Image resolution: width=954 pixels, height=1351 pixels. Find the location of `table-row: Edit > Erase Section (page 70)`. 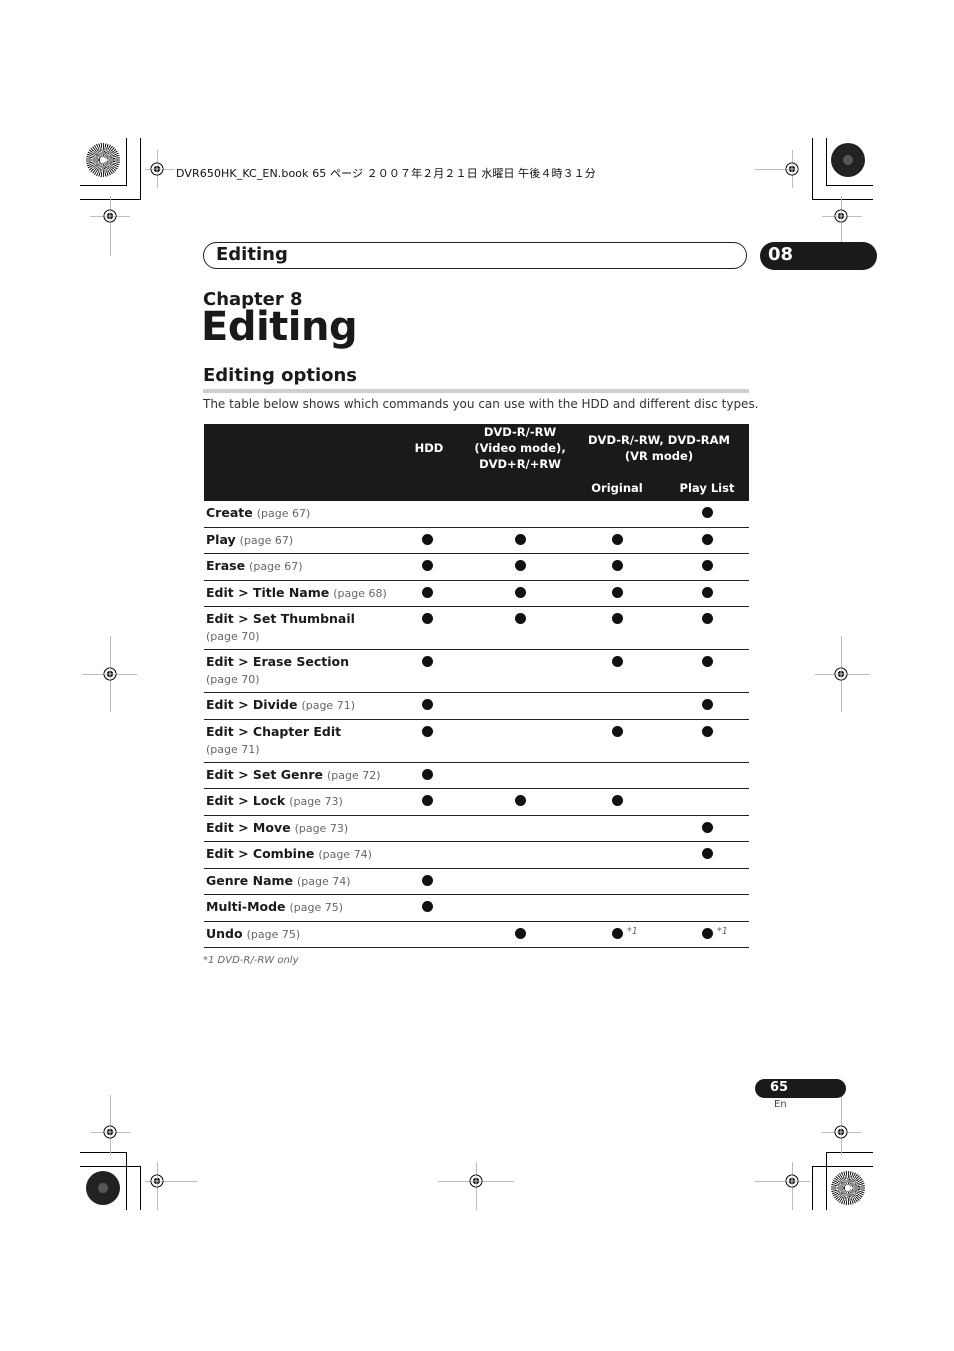

table-row: Edit > Erase Section (page 70) is located at coordinates (476, 671).